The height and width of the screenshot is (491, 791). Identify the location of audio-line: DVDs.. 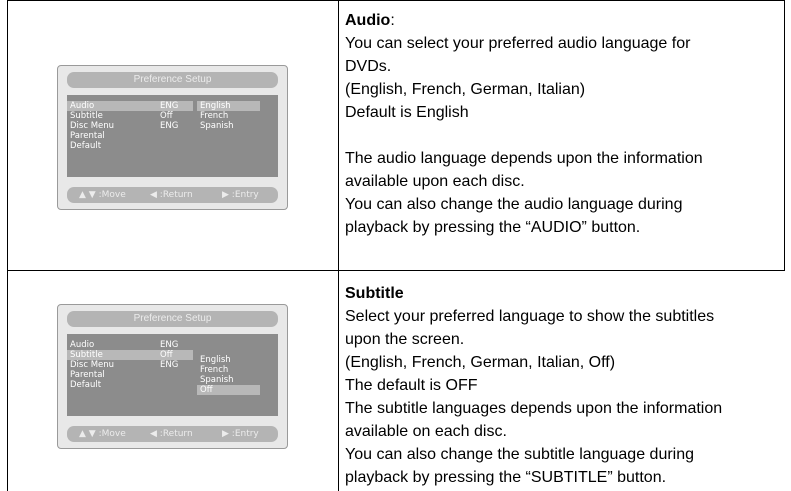
(368, 66).